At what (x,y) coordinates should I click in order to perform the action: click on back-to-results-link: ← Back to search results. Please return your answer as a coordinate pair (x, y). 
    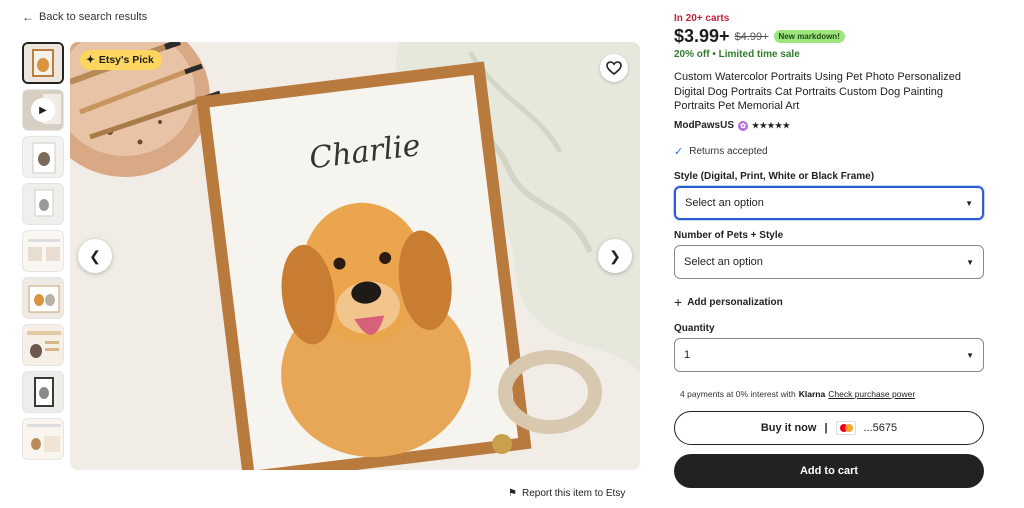
    Looking at the image, I should click on (84, 17).